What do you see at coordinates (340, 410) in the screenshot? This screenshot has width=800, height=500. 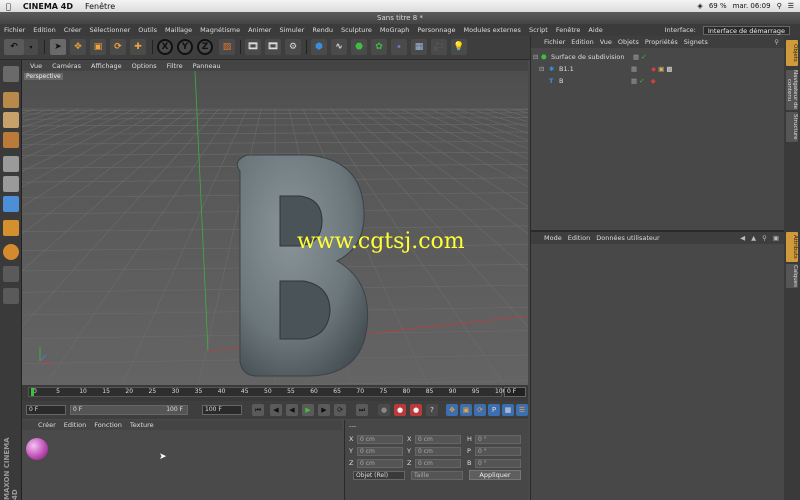 I see `loop-icon: ⟳` at bounding box center [340, 410].